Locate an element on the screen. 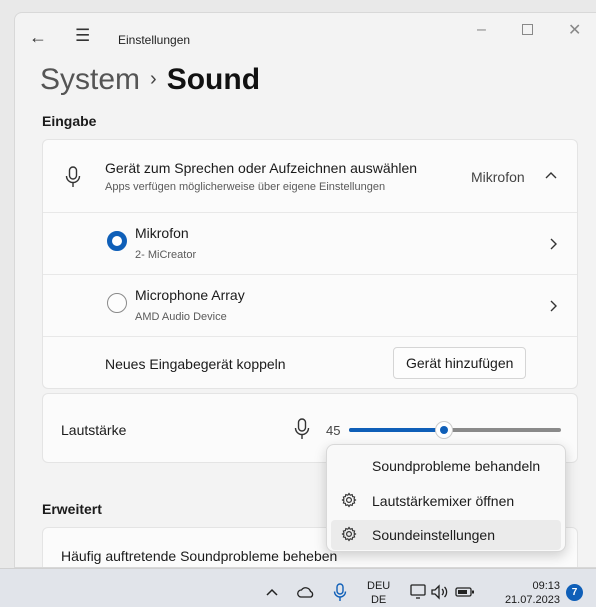 The height and width of the screenshot is (607, 596). volume-value: 45 is located at coordinates (333, 430).